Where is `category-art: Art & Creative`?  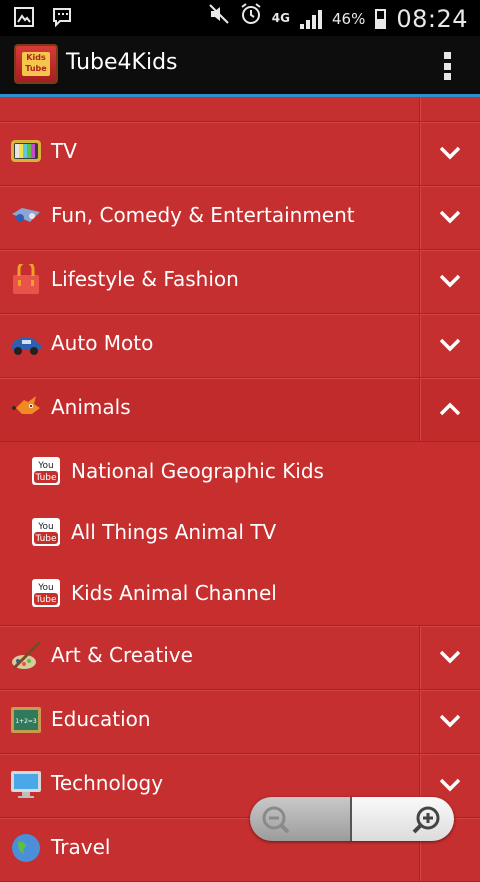 category-art: Art & Creative is located at coordinates (240, 658).